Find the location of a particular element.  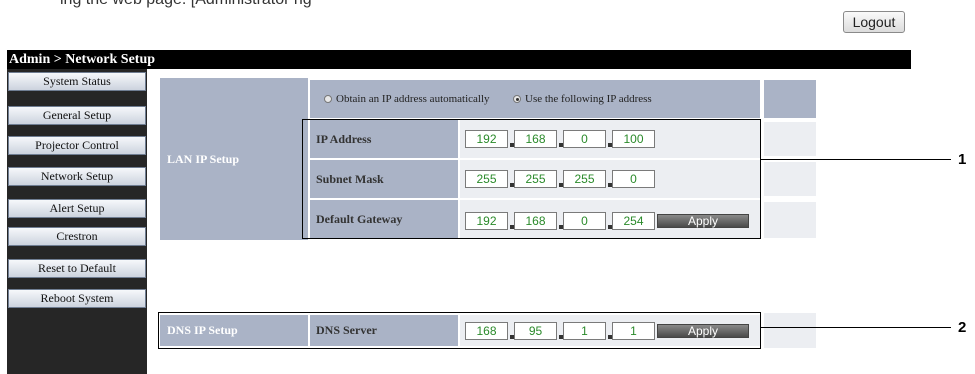

sidebar-item-general-setup: General Setup is located at coordinates (77, 115).